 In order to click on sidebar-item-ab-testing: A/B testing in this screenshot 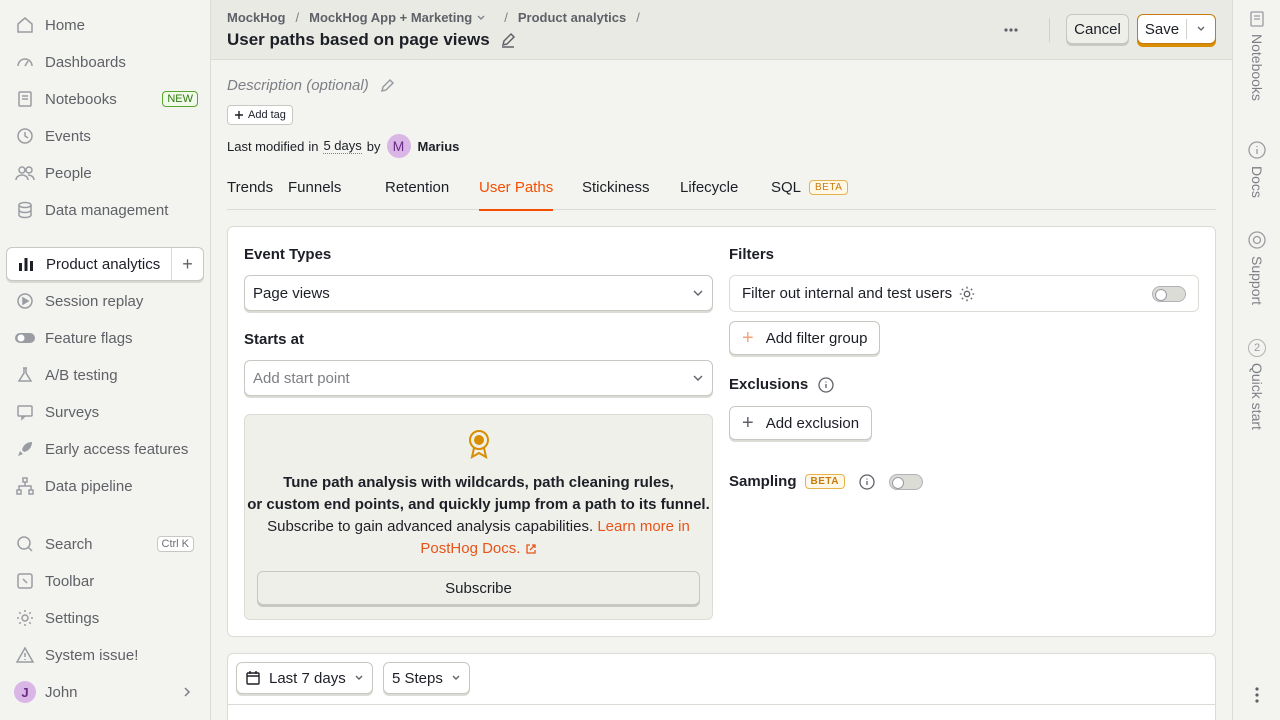, I will do `click(105, 375)`.